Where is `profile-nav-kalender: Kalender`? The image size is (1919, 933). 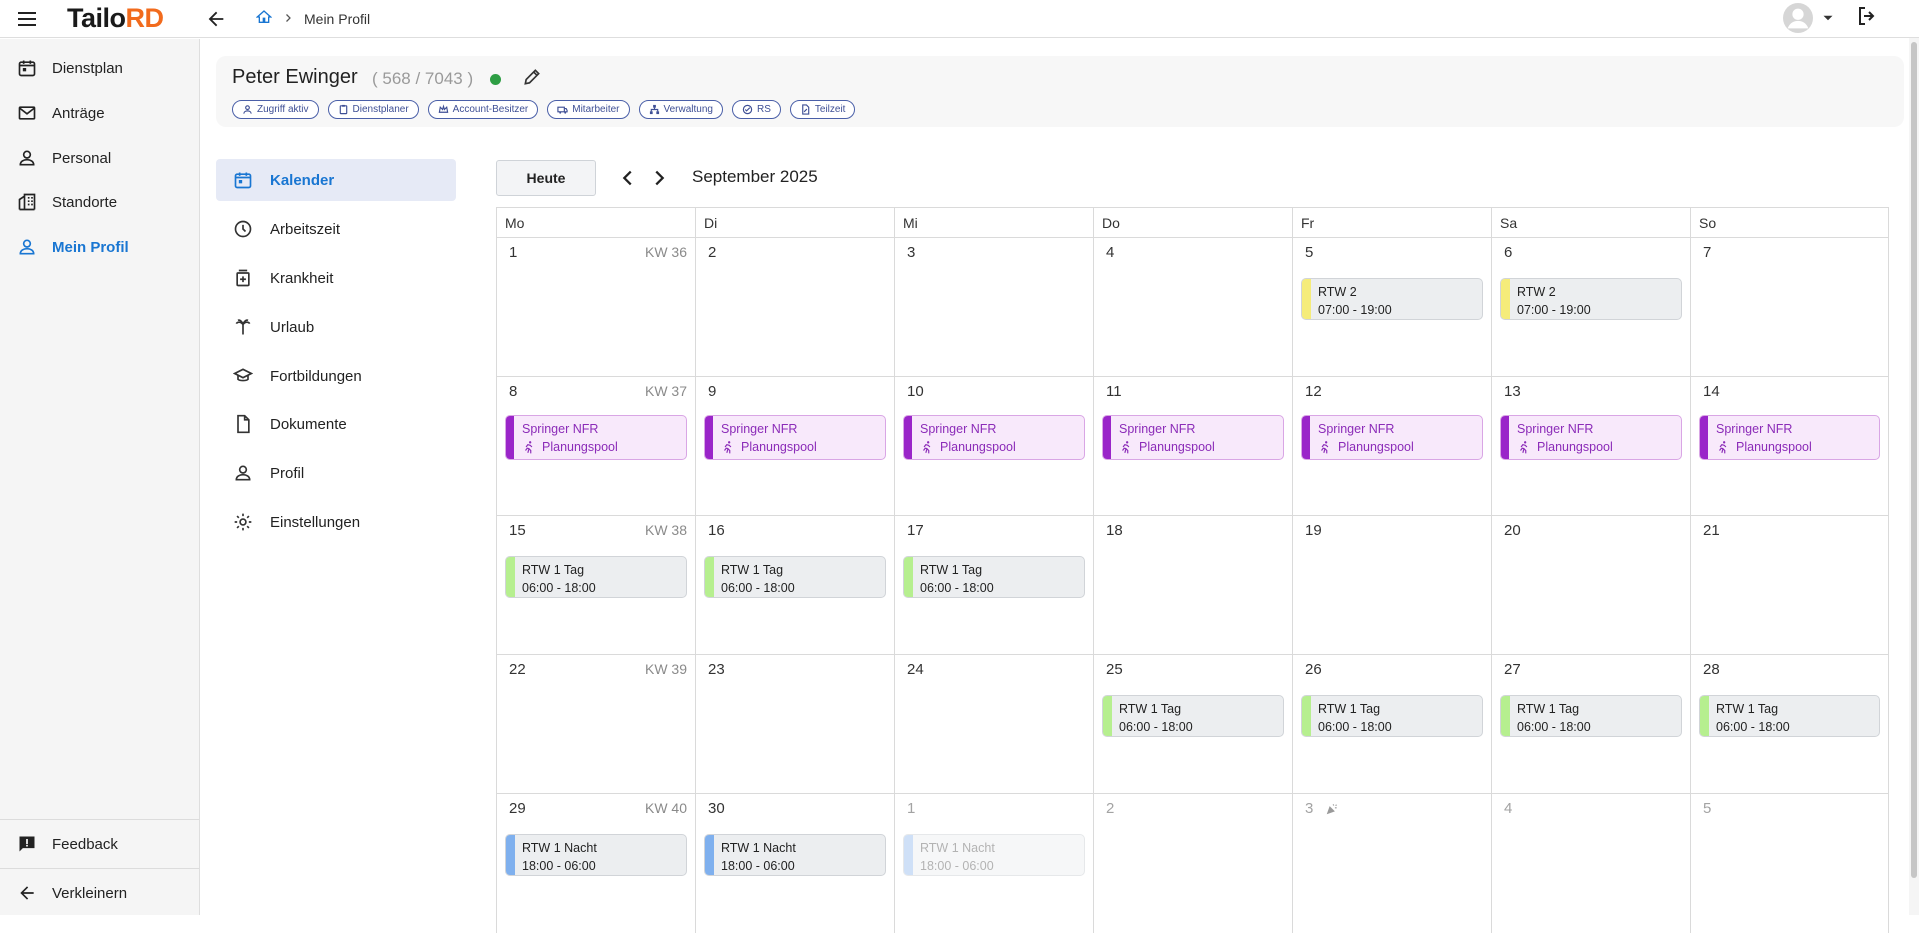
profile-nav-kalender: Kalender is located at coordinates (336, 180).